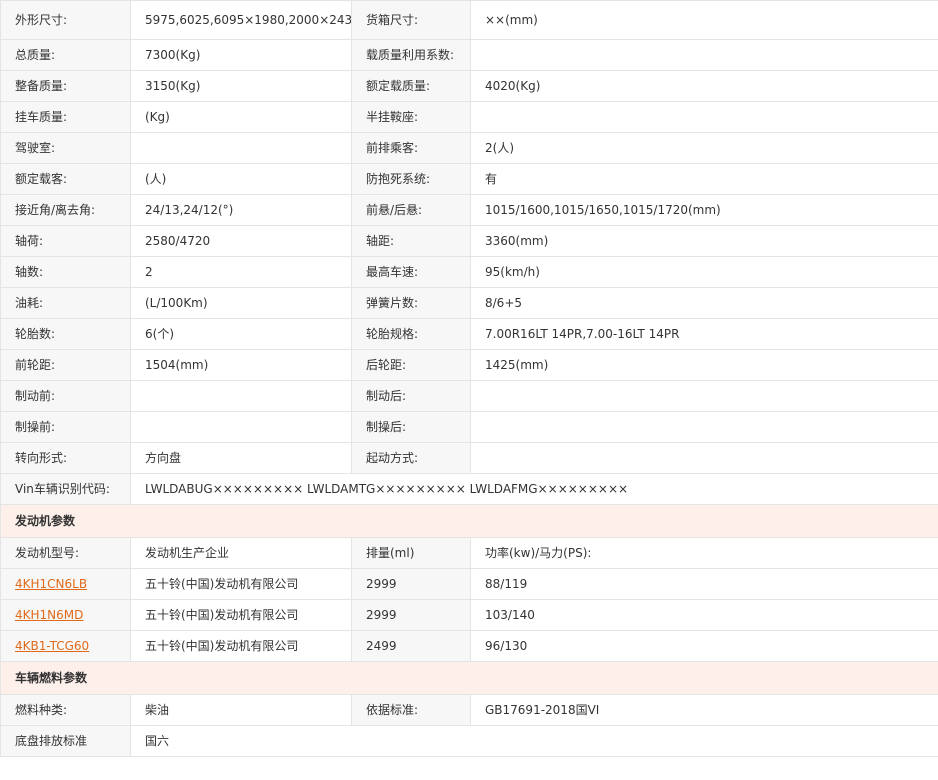  I want to click on spec-value: 4020(Kg), so click(704, 86).